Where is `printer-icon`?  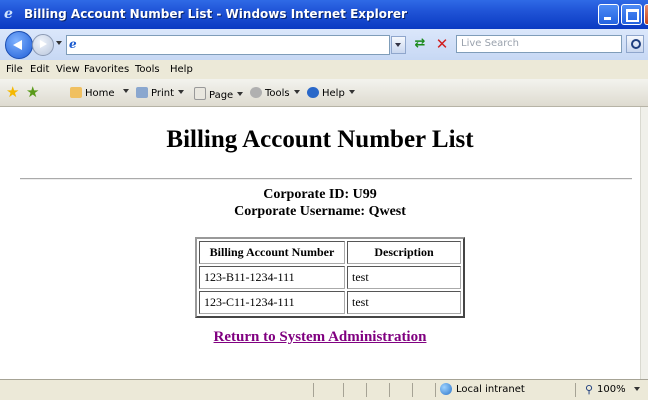 printer-icon is located at coordinates (142, 92).